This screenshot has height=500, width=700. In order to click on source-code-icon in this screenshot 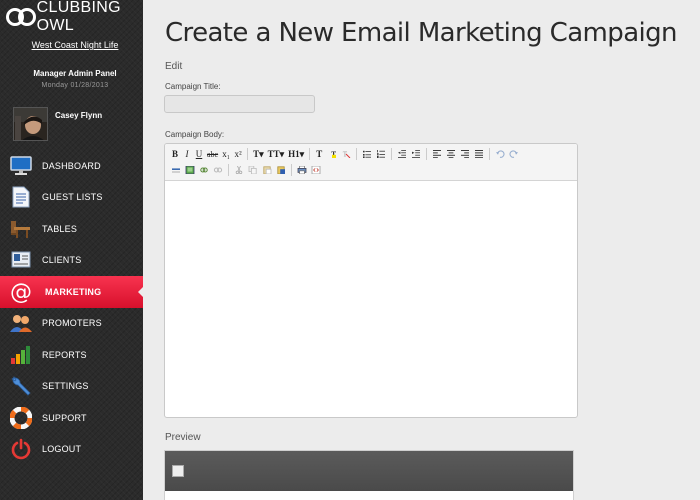, I will do `click(316, 170)`.